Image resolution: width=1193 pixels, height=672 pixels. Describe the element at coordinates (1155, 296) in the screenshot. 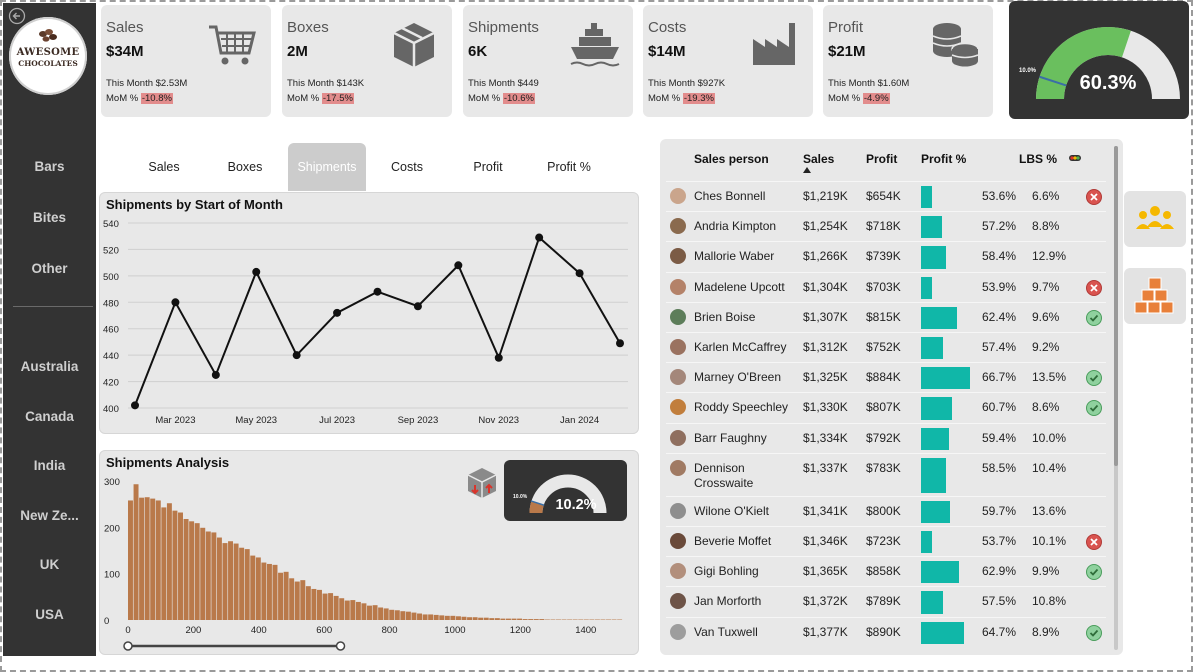

I see `boxes-view-button` at that location.